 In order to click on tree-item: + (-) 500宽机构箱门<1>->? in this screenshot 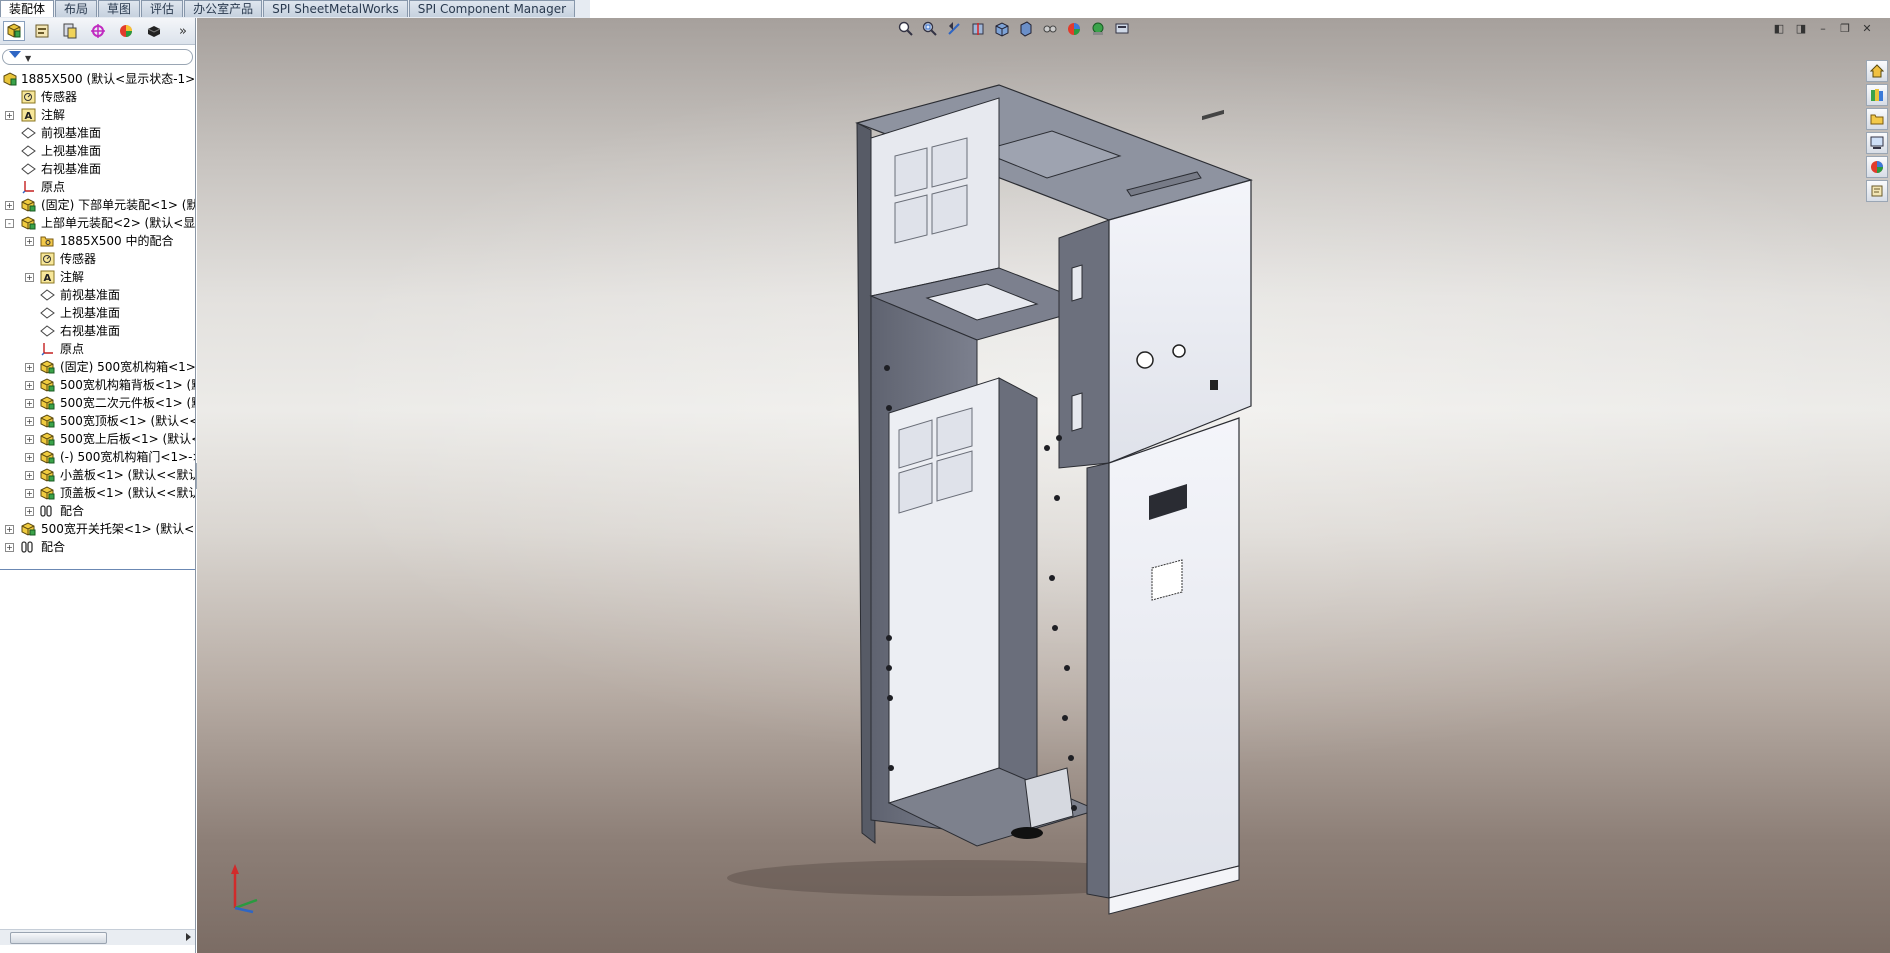, I will do `click(97, 457)`.